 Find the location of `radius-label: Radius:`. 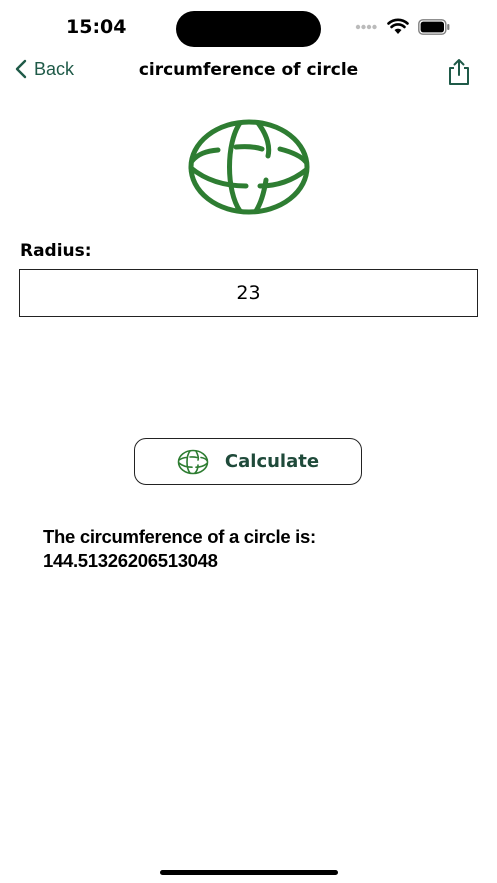

radius-label: Radius: is located at coordinates (56, 251).